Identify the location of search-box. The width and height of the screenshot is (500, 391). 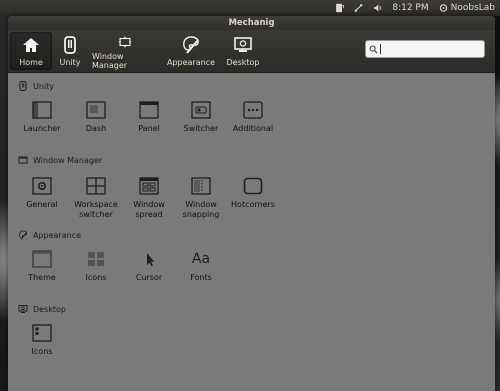
(425, 49).